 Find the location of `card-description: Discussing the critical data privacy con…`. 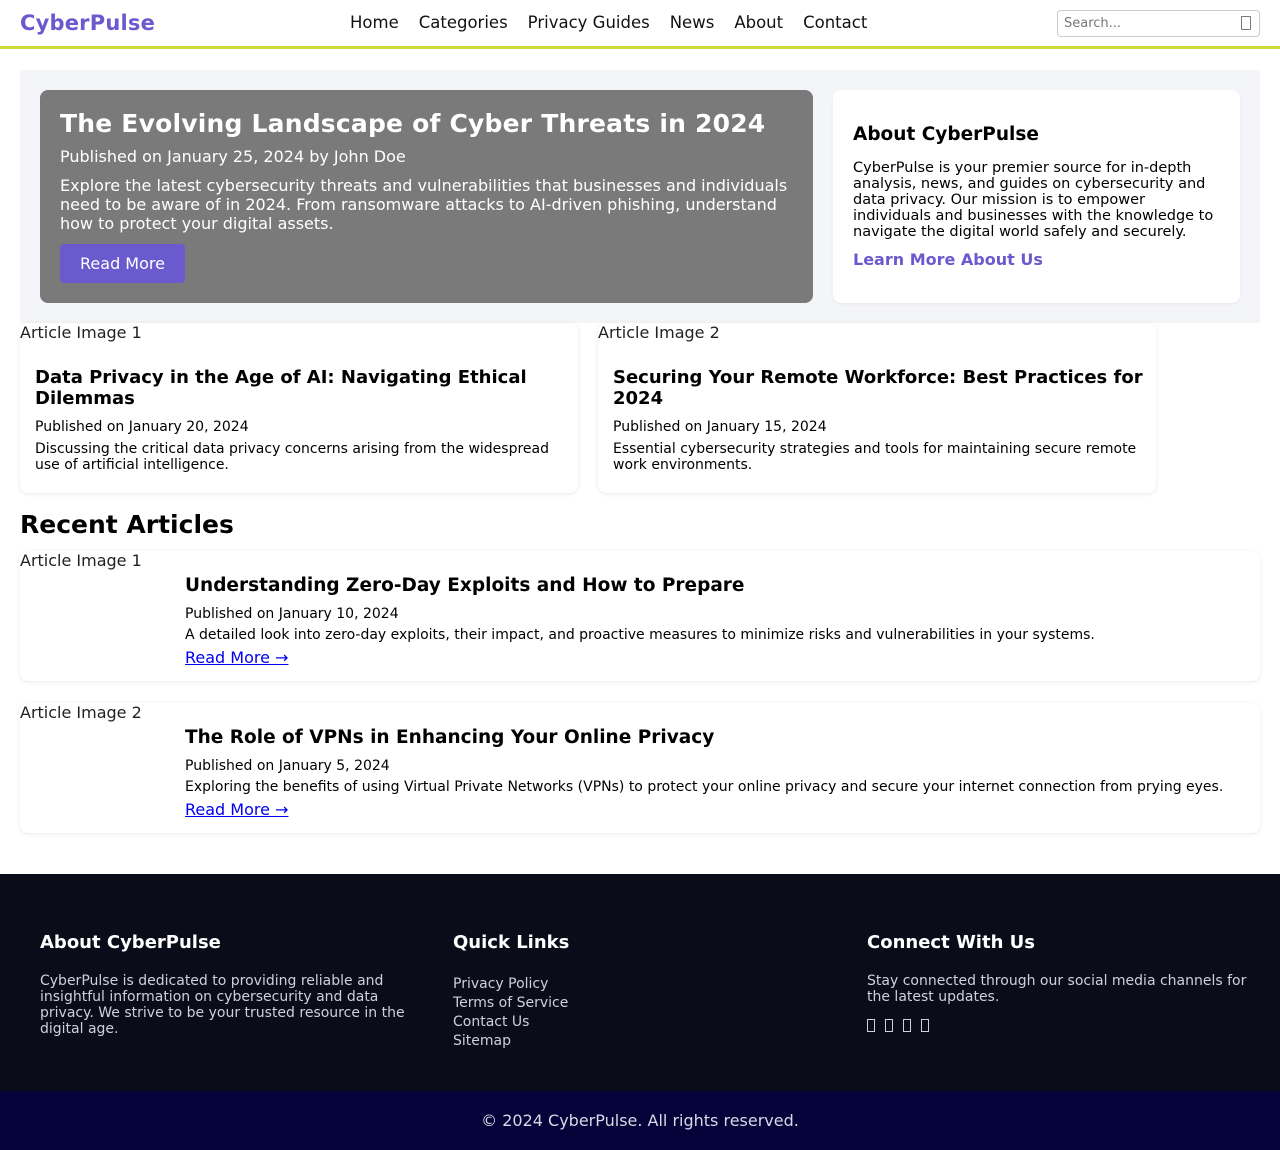

card-description: Discussing the critical data privacy con… is located at coordinates (292, 457).